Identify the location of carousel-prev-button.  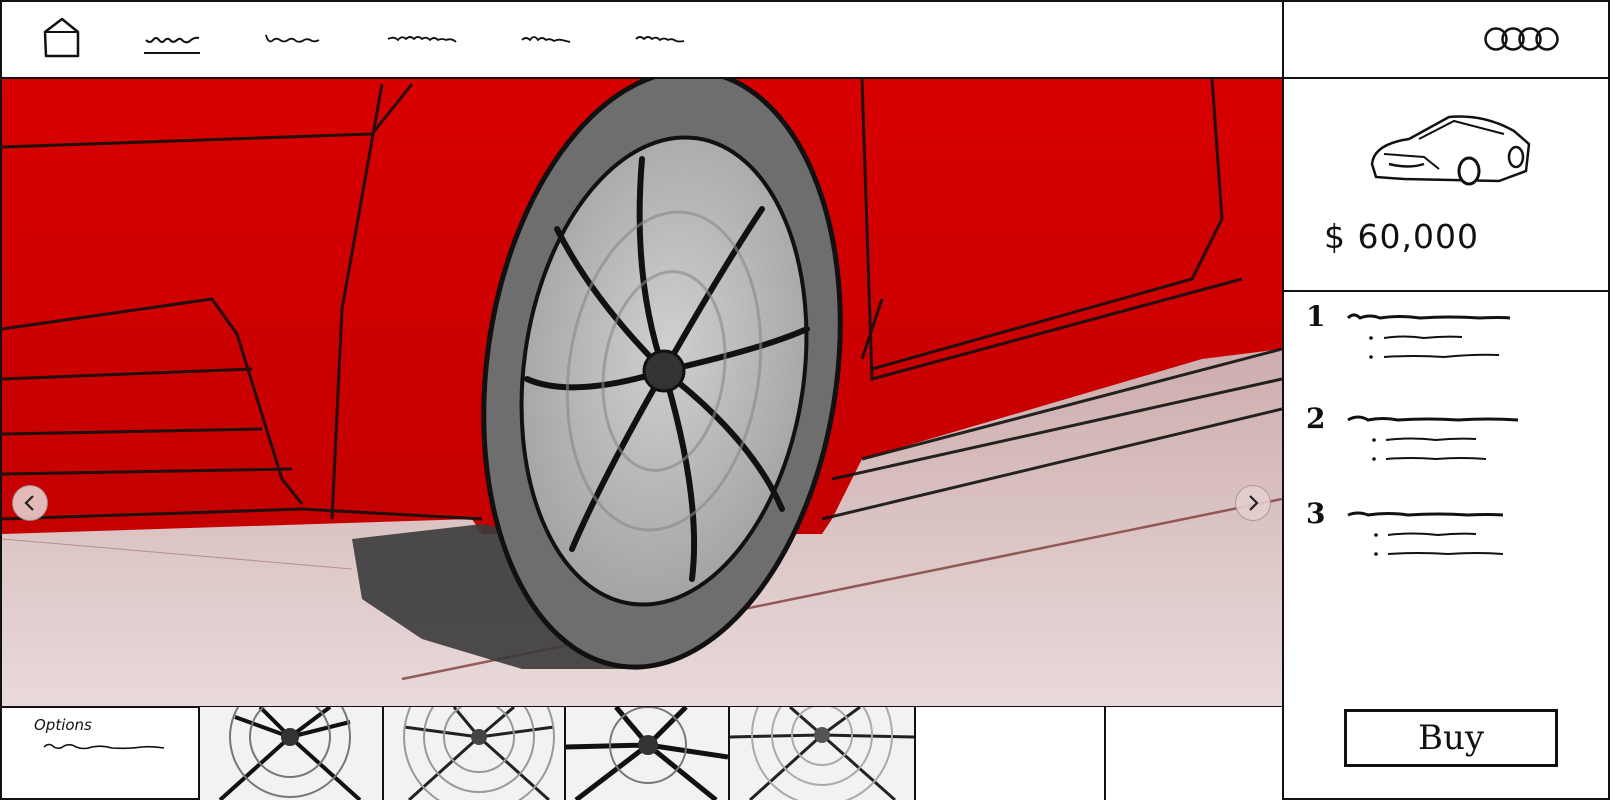
(30, 503).